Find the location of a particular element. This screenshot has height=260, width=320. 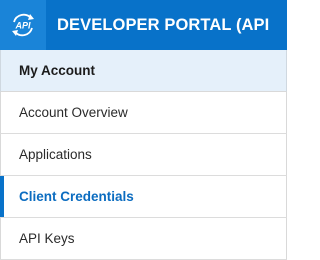

sidebar-item-applications: Applications is located at coordinates (143, 155).